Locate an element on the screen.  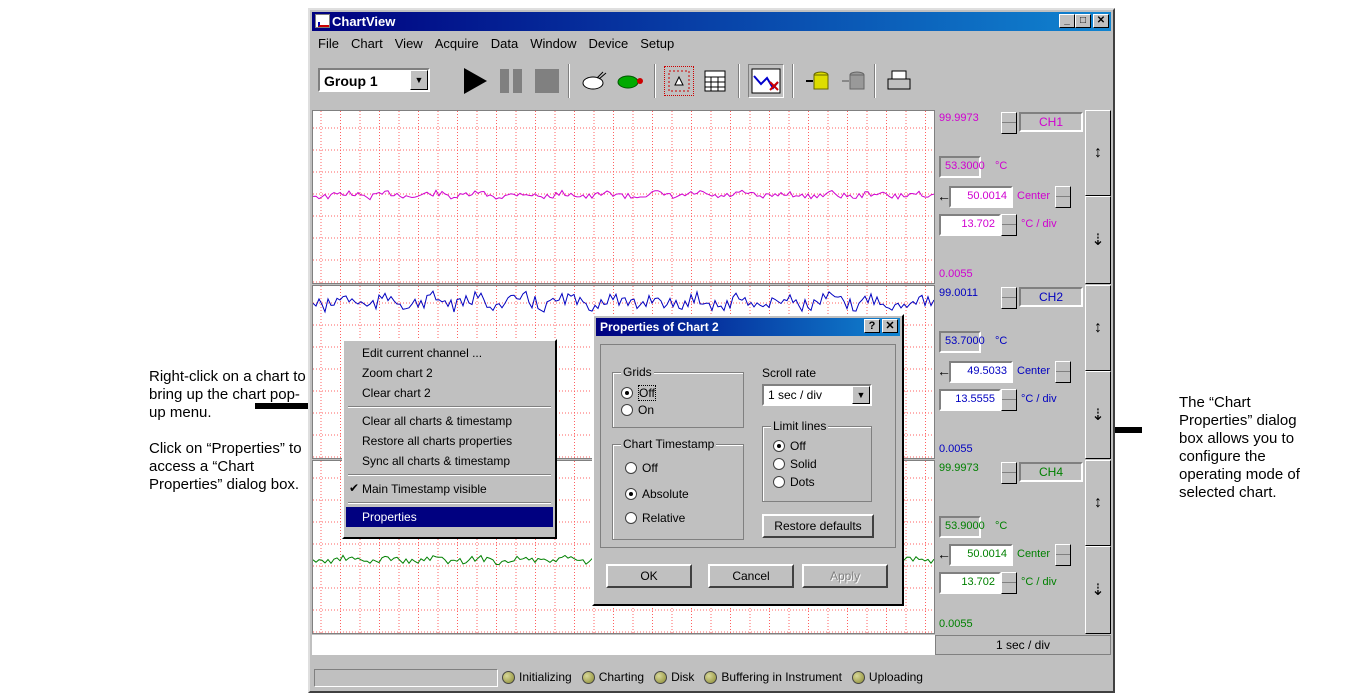
radio-label: Off is located at coordinates (798, 446).